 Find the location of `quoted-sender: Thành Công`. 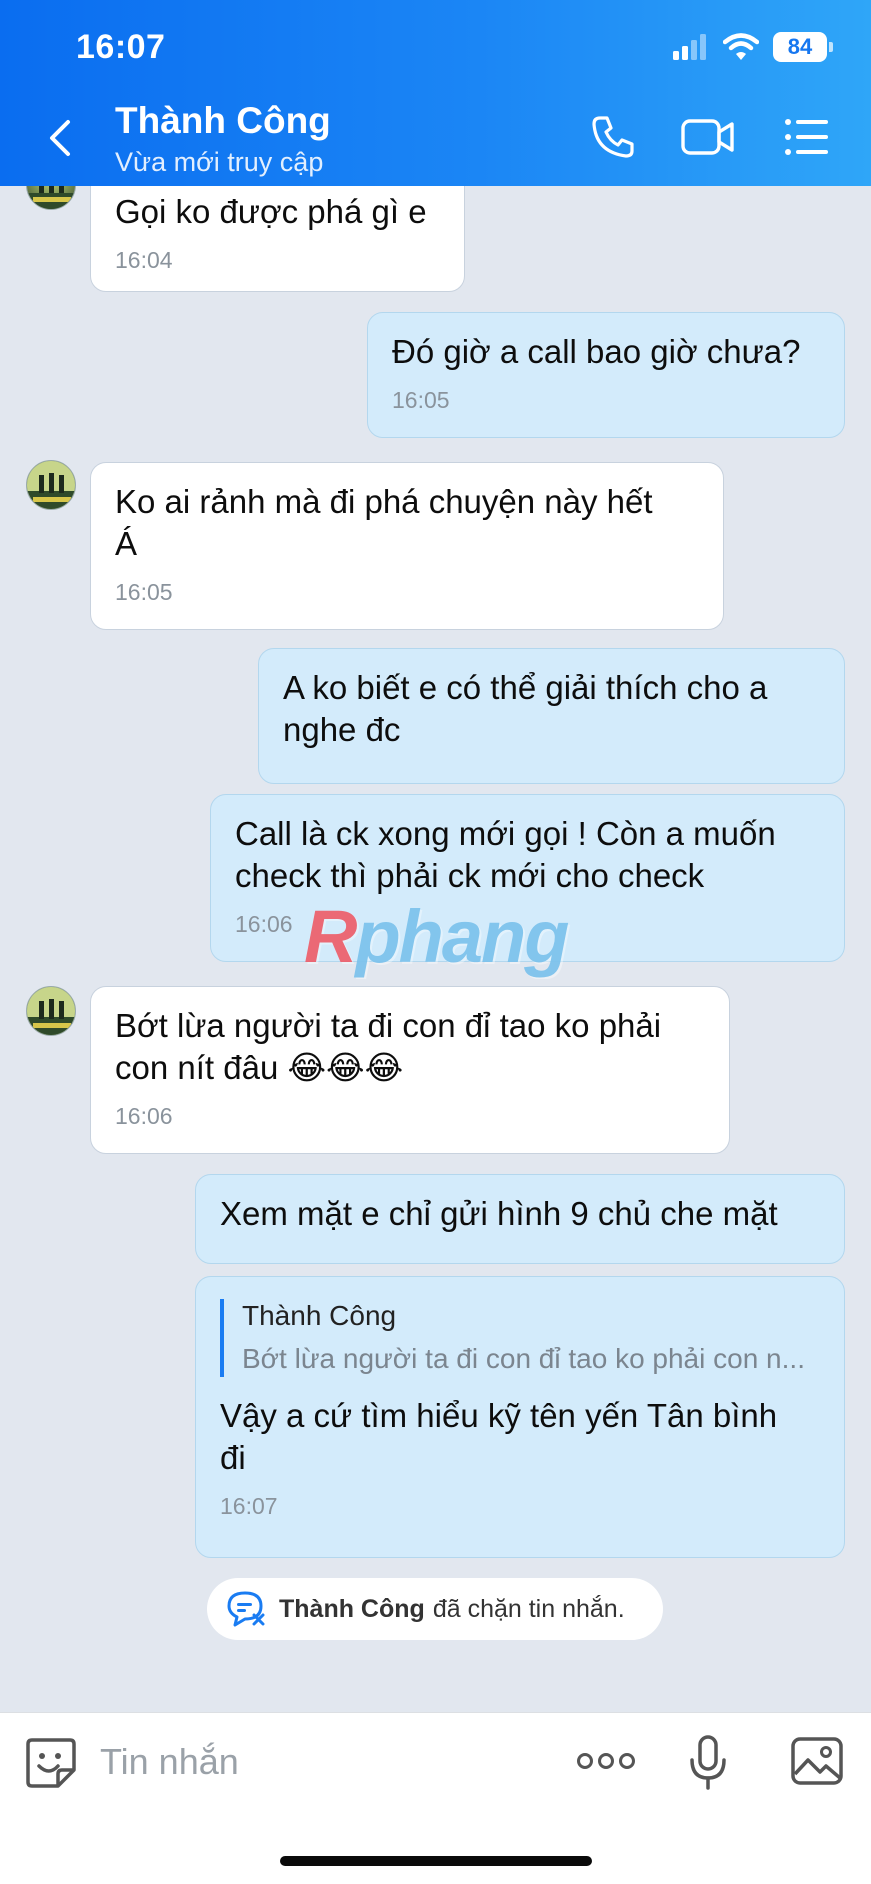

quoted-sender: Thành Công is located at coordinates (319, 1315).